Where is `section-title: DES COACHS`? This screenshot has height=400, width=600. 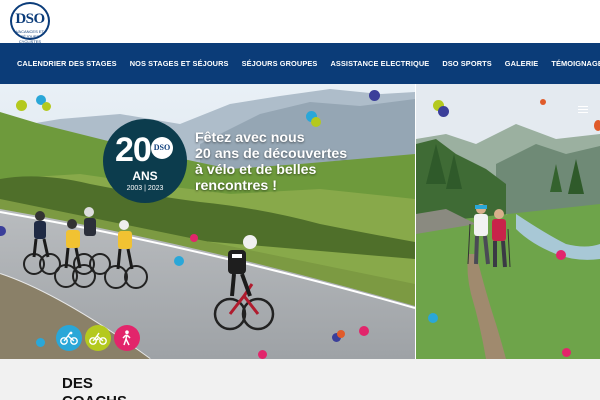
section-title: DES COACHS is located at coordinates (94, 387).